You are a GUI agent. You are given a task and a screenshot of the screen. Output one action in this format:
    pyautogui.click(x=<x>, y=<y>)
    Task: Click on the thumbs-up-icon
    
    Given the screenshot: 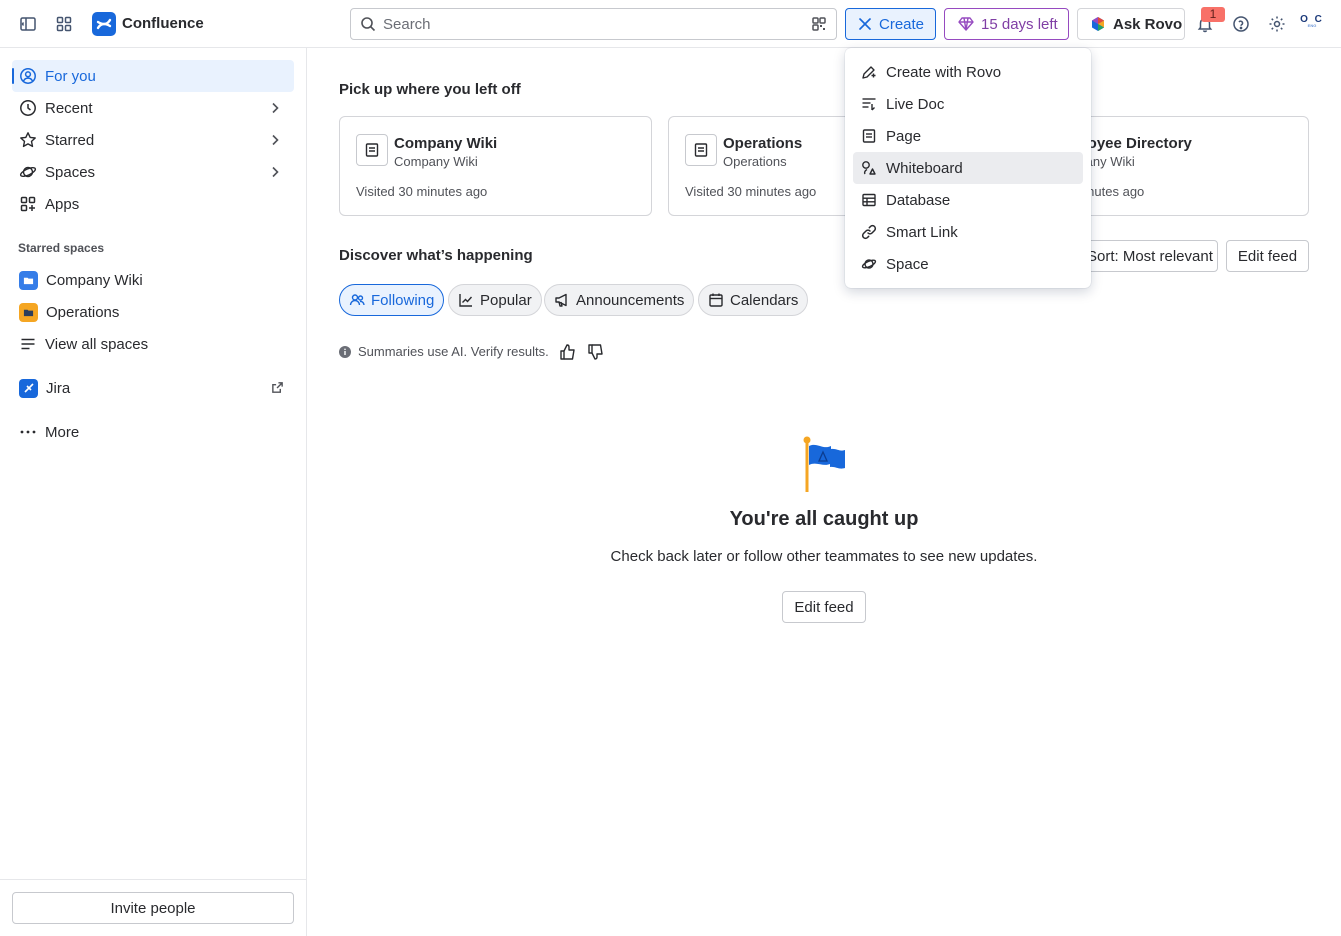 What is the action you would take?
    pyautogui.click(x=568, y=352)
    